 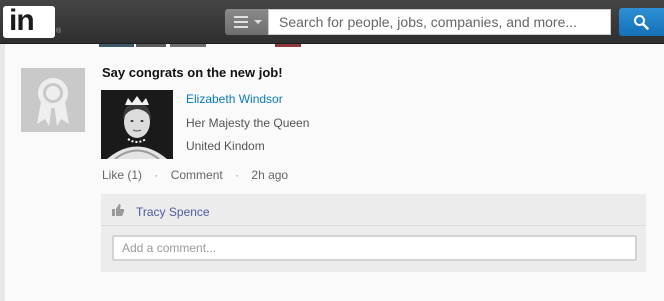 I want to click on award-badge-icon, so click(x=53, y=100).